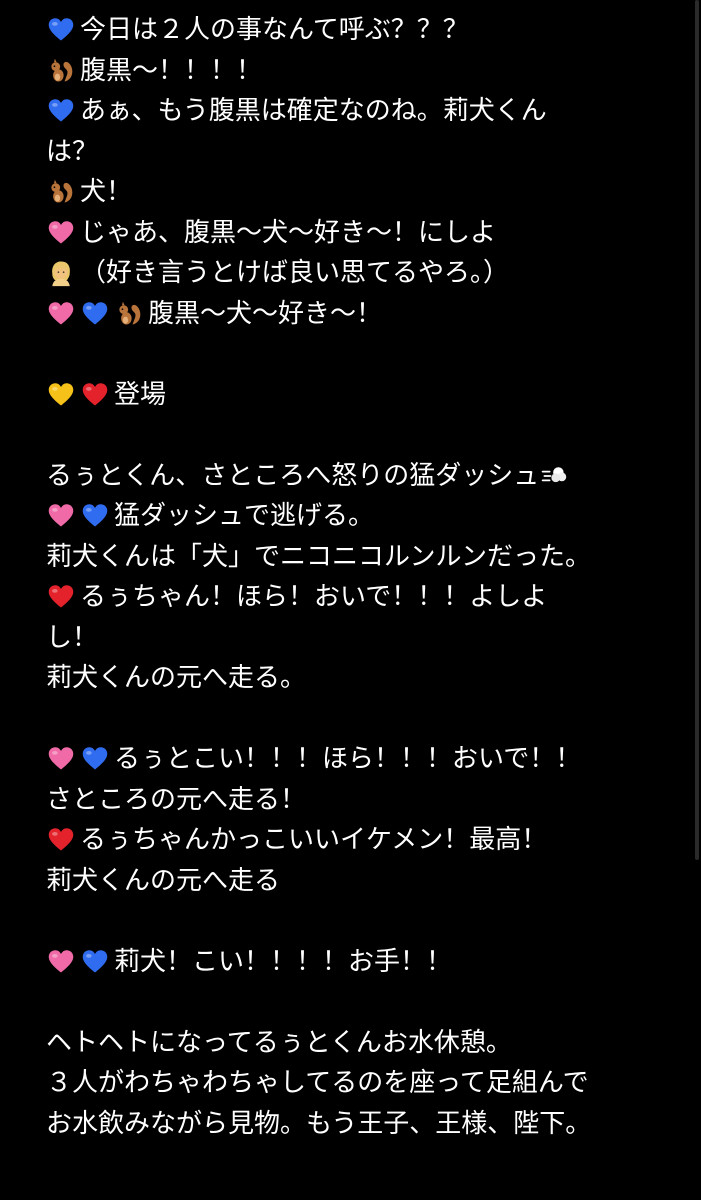  I want to click on text-line: ヘトヘトになってるぅとくんお水休憩。, so click(361, 1043).